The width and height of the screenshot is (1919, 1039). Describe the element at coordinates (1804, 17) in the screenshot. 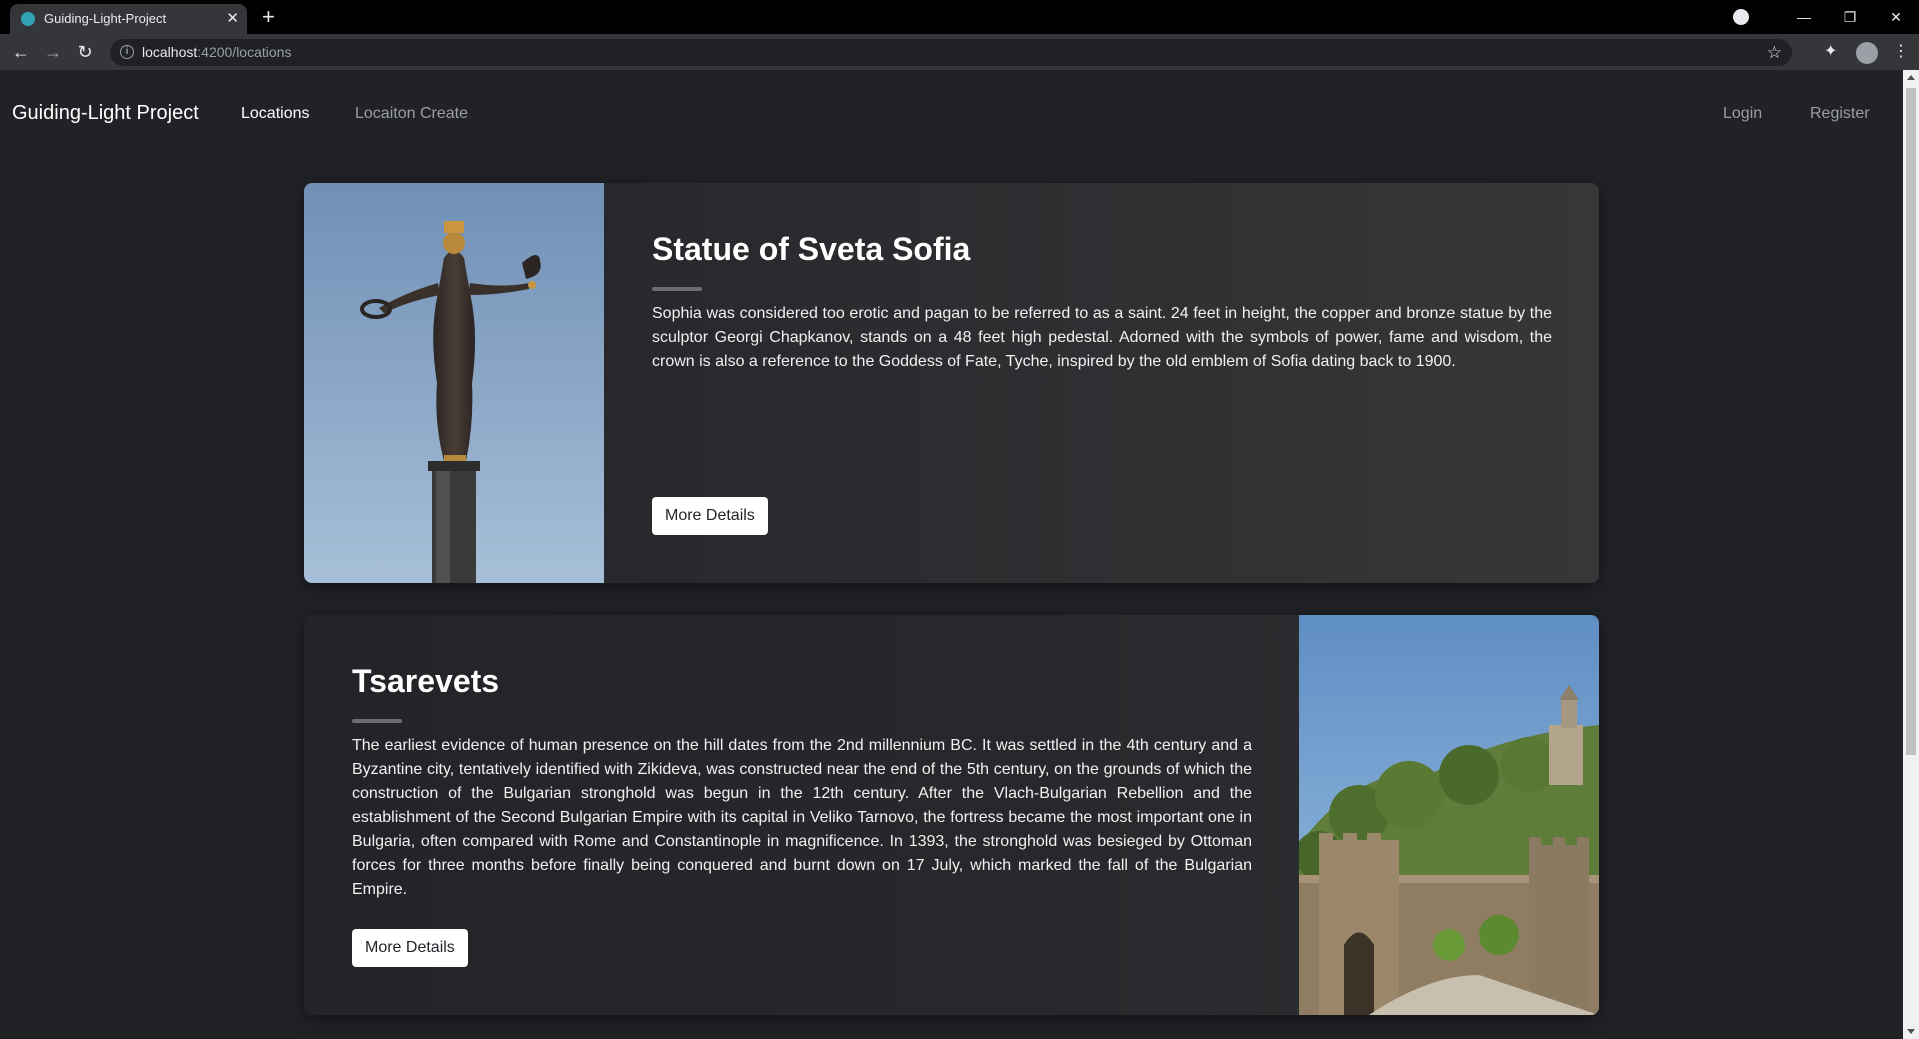

I see `minimize-button: —` at that location.